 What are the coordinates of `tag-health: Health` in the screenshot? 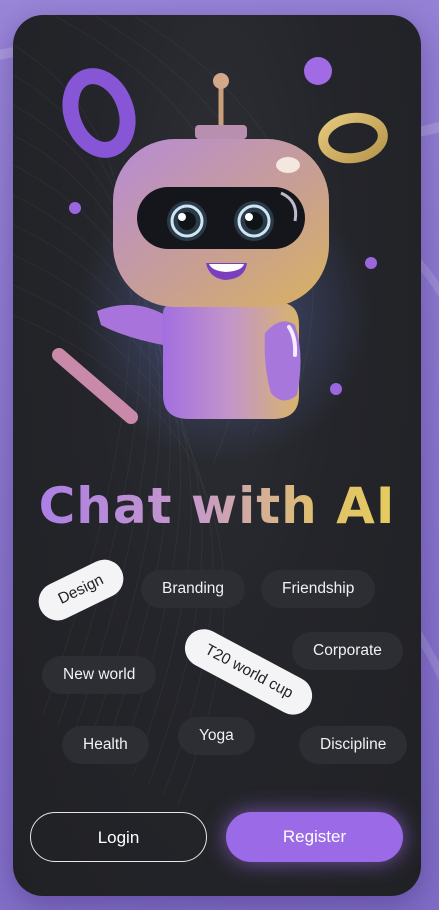 It's located at (105, 745).